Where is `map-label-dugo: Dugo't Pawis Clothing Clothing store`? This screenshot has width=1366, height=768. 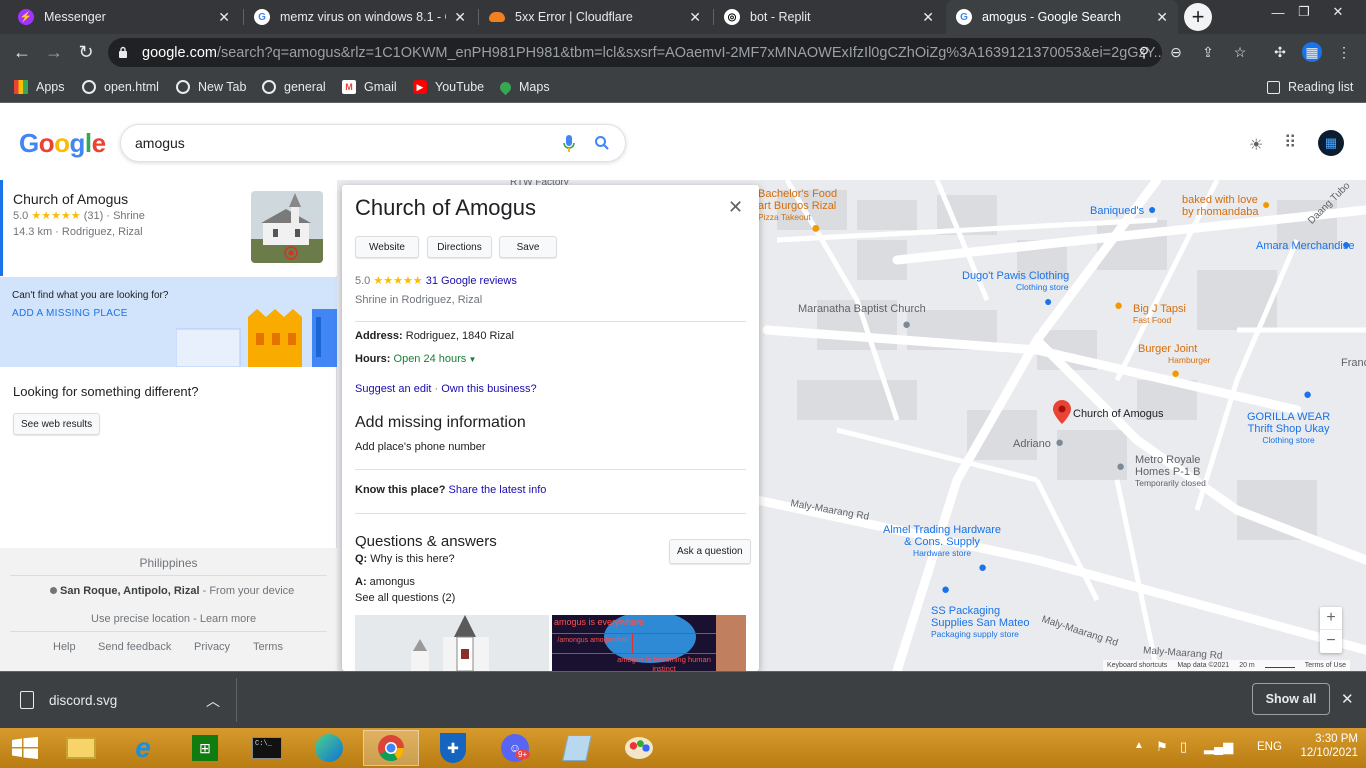
map-label-dugo: Dugo't Pawis Clothing Clothing store is located at coordinates (1015, 281).